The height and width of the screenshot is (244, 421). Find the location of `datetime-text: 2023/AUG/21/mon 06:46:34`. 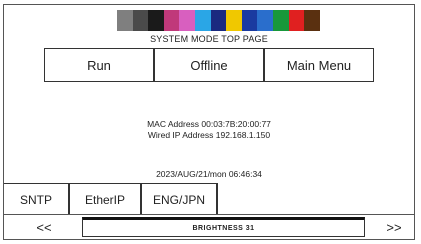

datetime-text: 2023/AUG/21/mon 06:46:34 is located at coordinates (209, 174).